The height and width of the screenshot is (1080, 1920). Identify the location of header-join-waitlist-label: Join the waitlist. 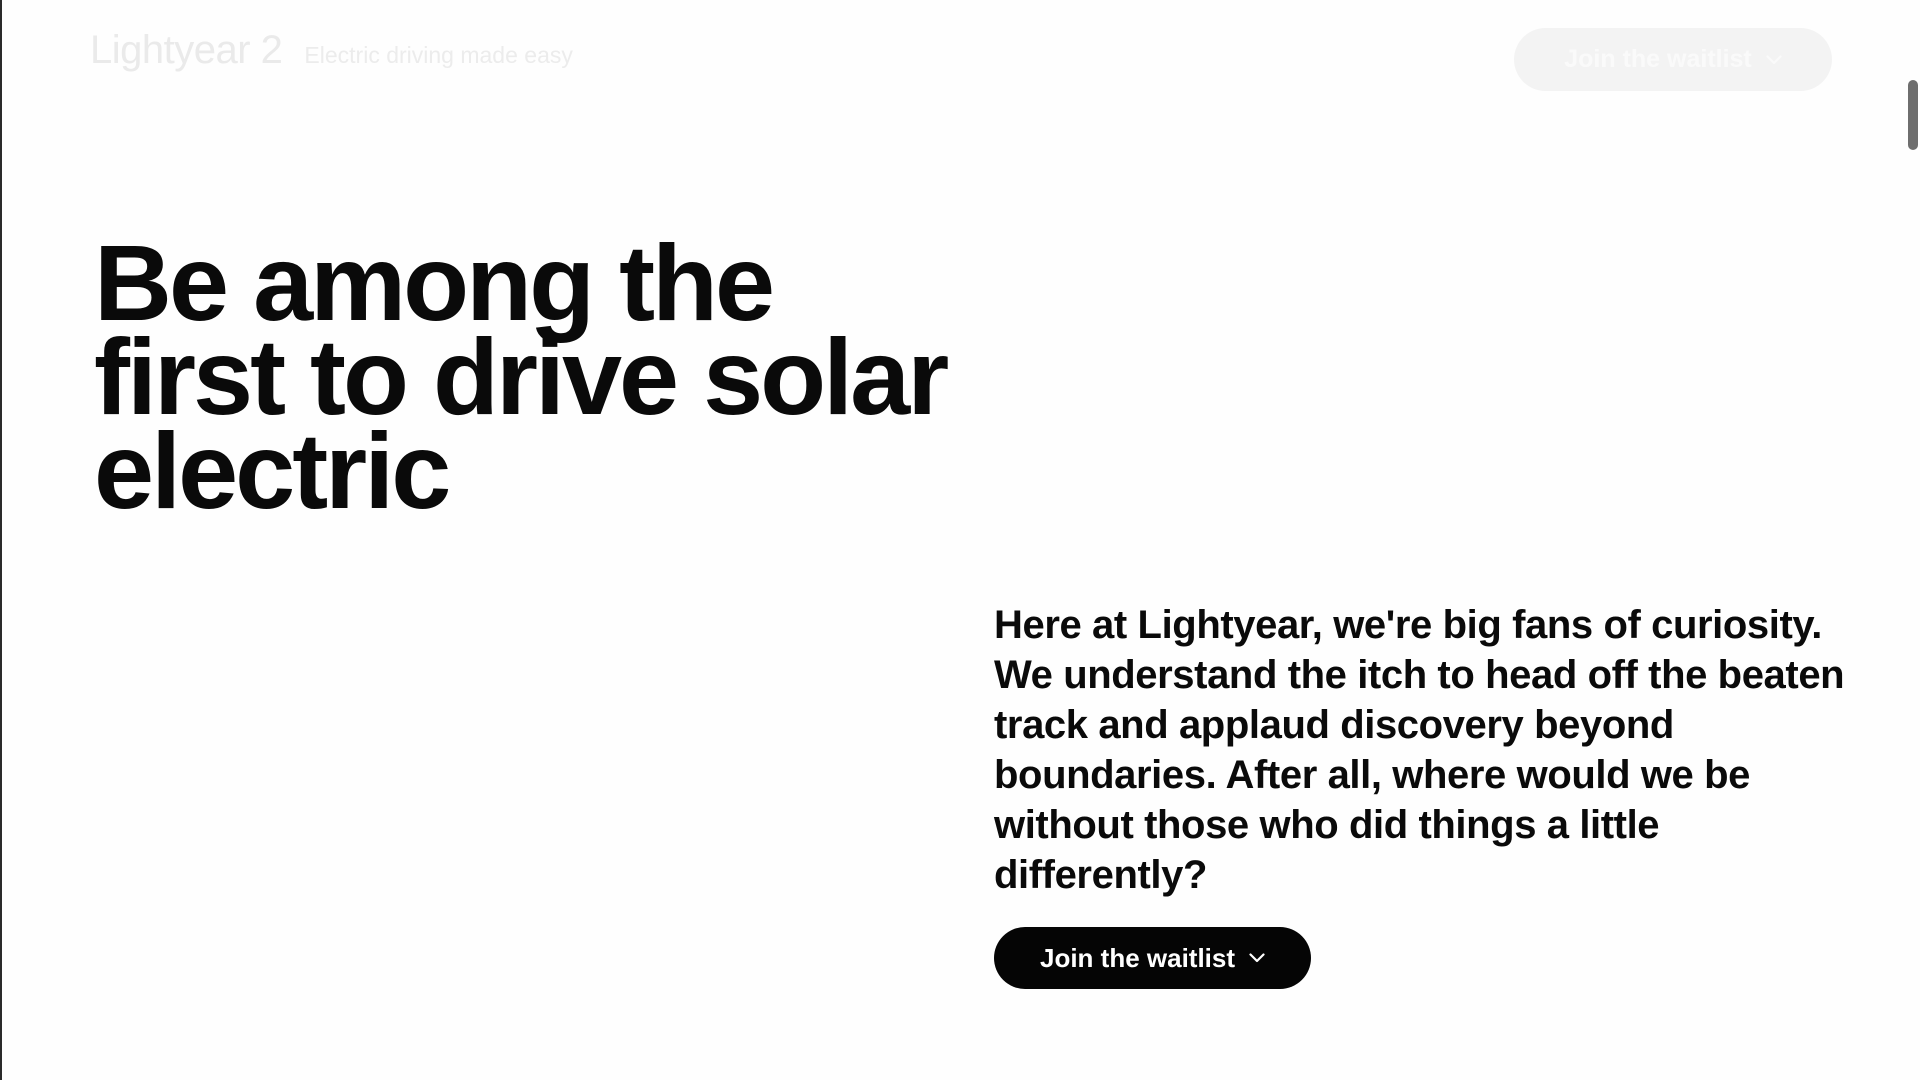
(1658, 59).